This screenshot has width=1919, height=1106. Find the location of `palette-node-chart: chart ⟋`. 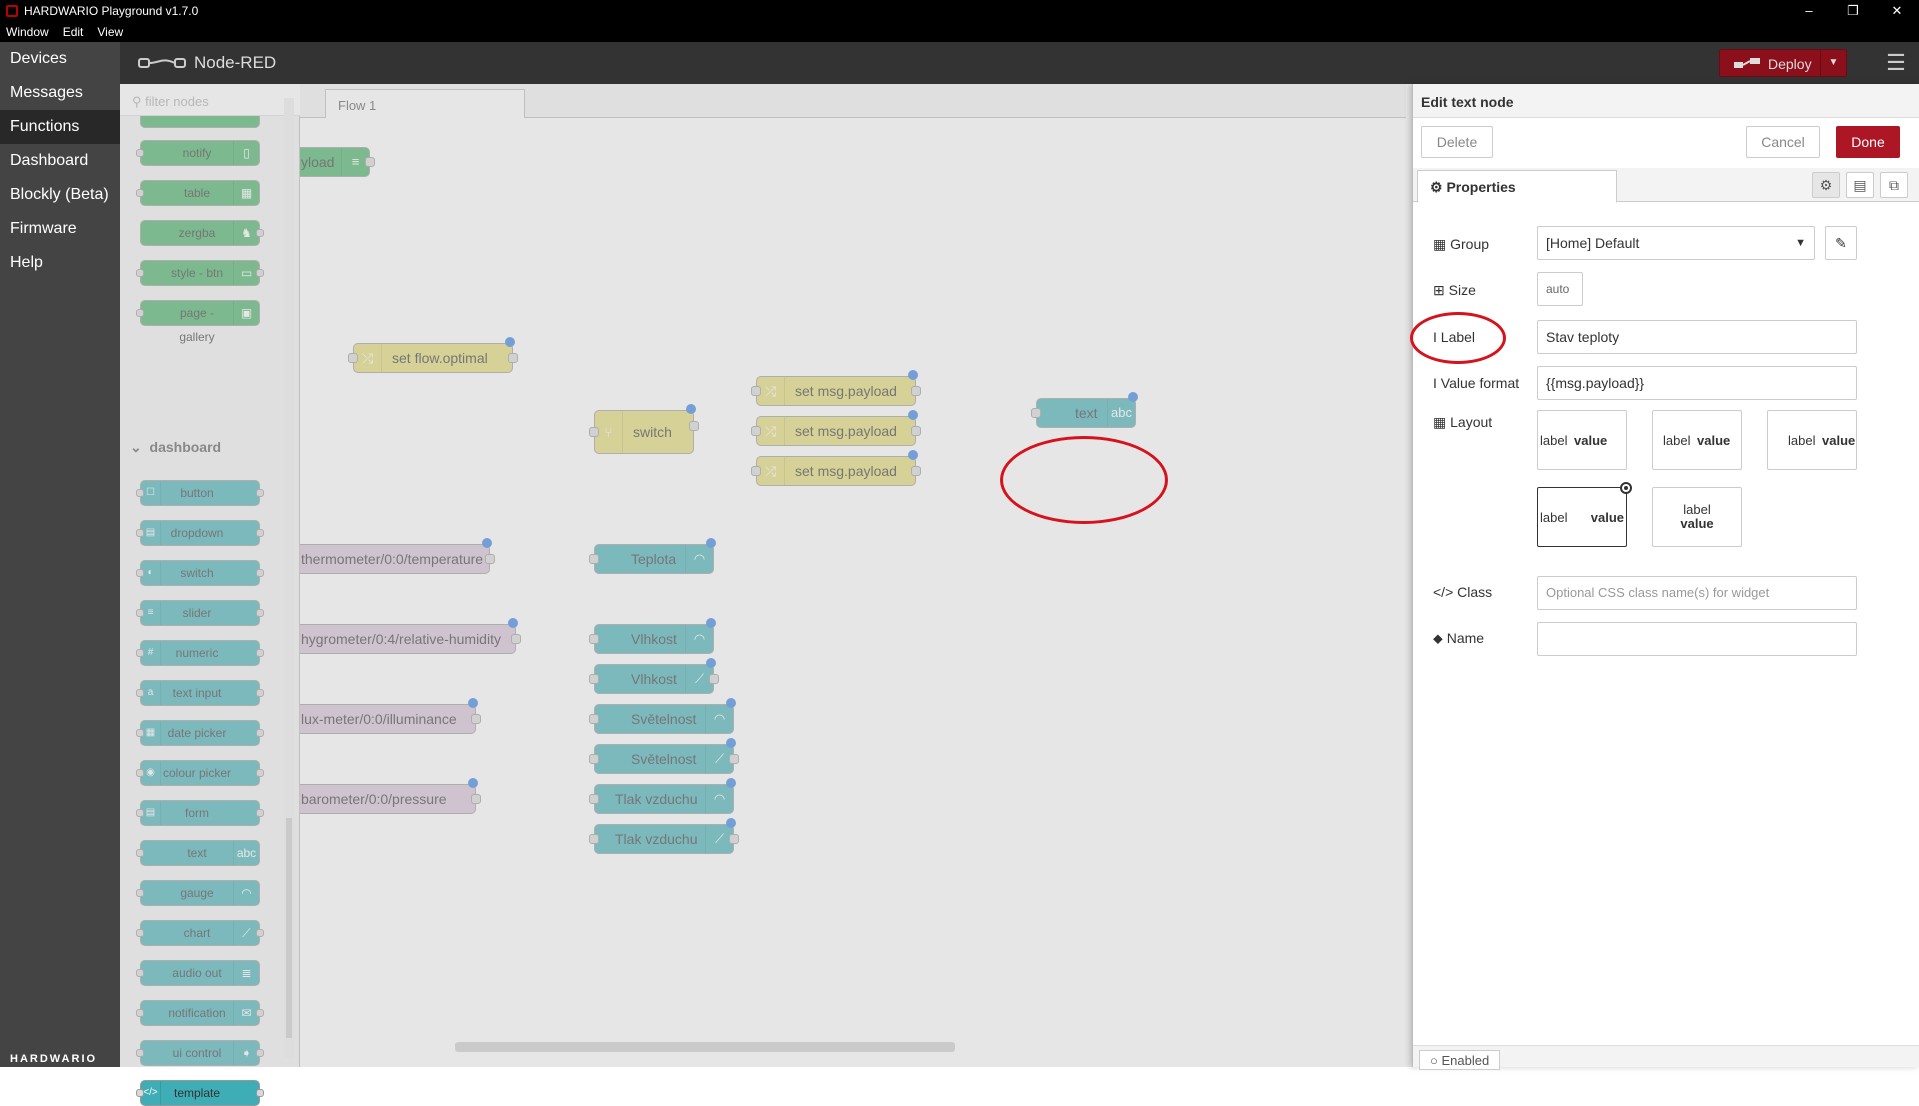

palette-node-chart: chart ⟋ is located at coordinates (200, 933).